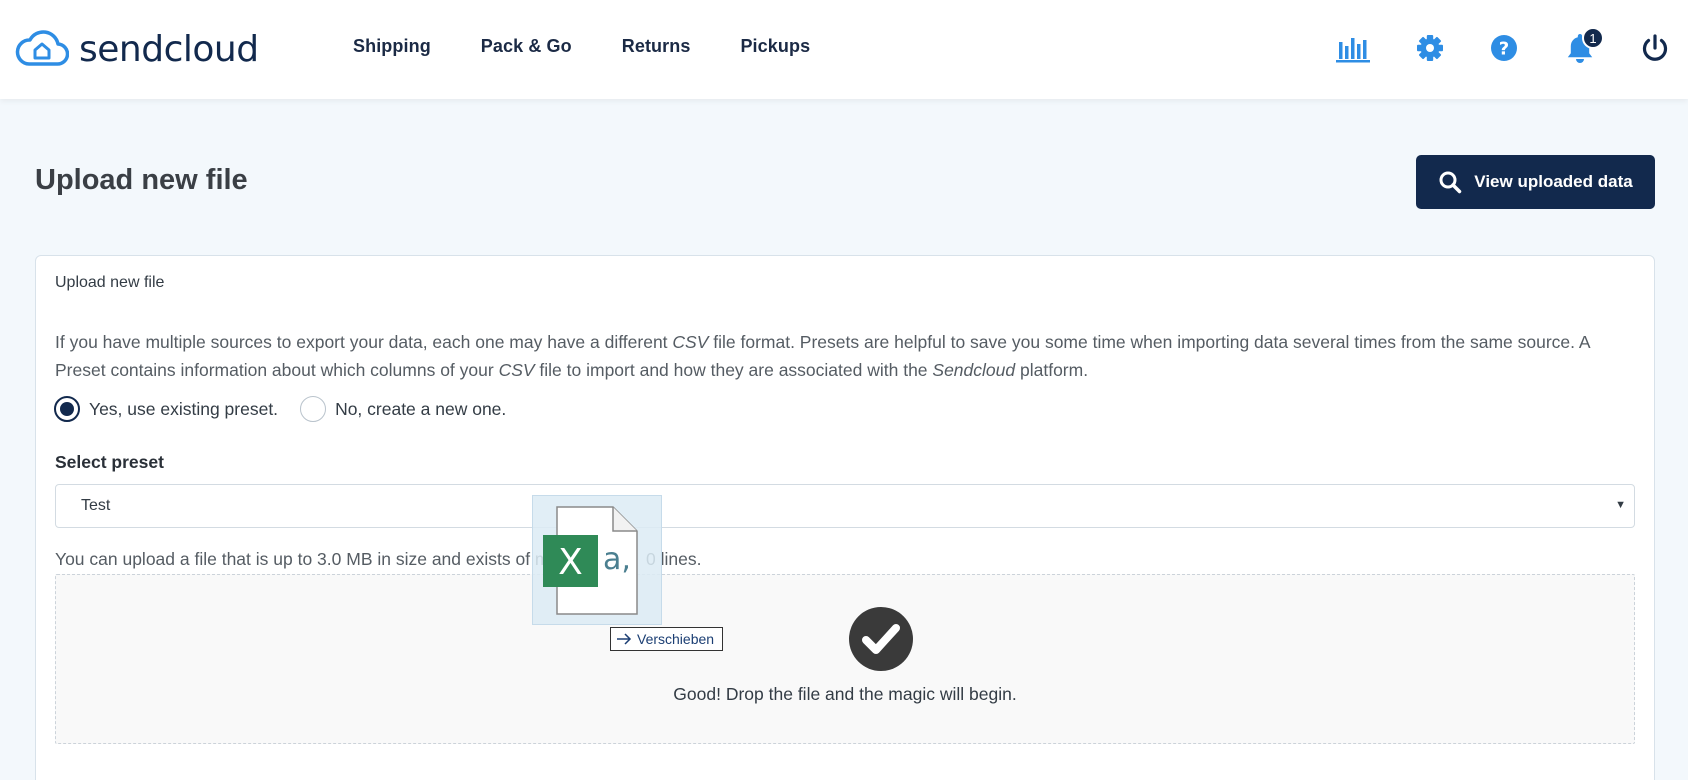  Describe the element at coordinates (67, 409) in the screenshot. I see `radio-button-checked` at that location.